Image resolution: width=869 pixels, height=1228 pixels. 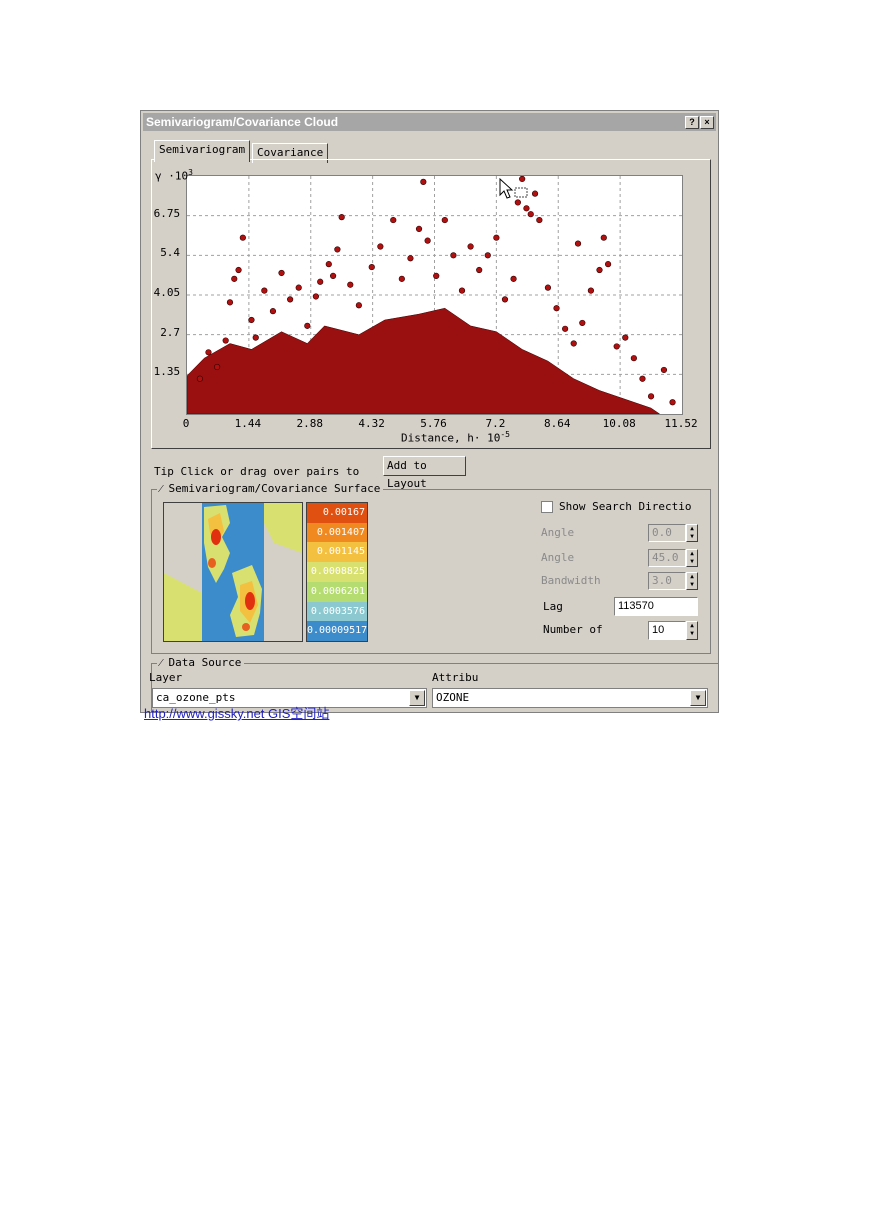 What do you see at coordinates (692, 630) in the screenshot?
I see `number-of-spinner: ▲ ▼` at bounding box center [692, 630].